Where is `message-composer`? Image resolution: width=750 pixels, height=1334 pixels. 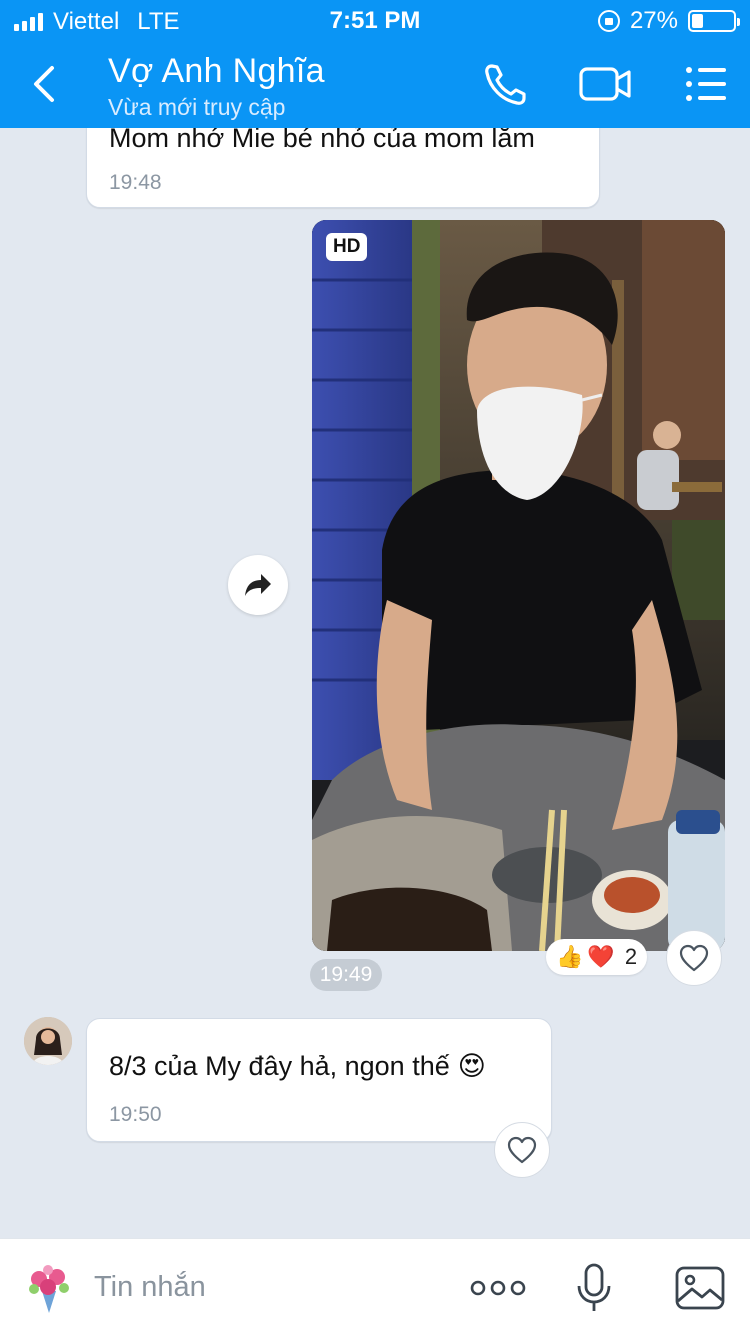 message-composer is located at coordinates (375, 1286).